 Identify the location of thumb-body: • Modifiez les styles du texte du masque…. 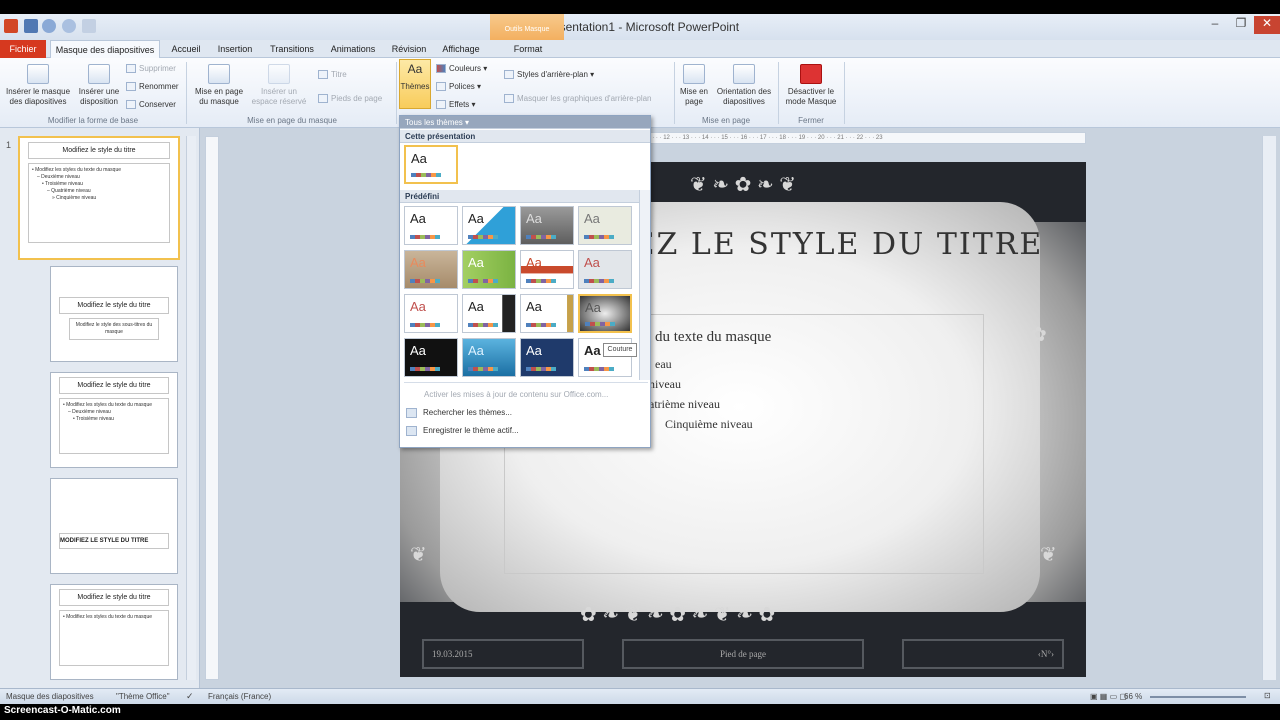
(99, 203).